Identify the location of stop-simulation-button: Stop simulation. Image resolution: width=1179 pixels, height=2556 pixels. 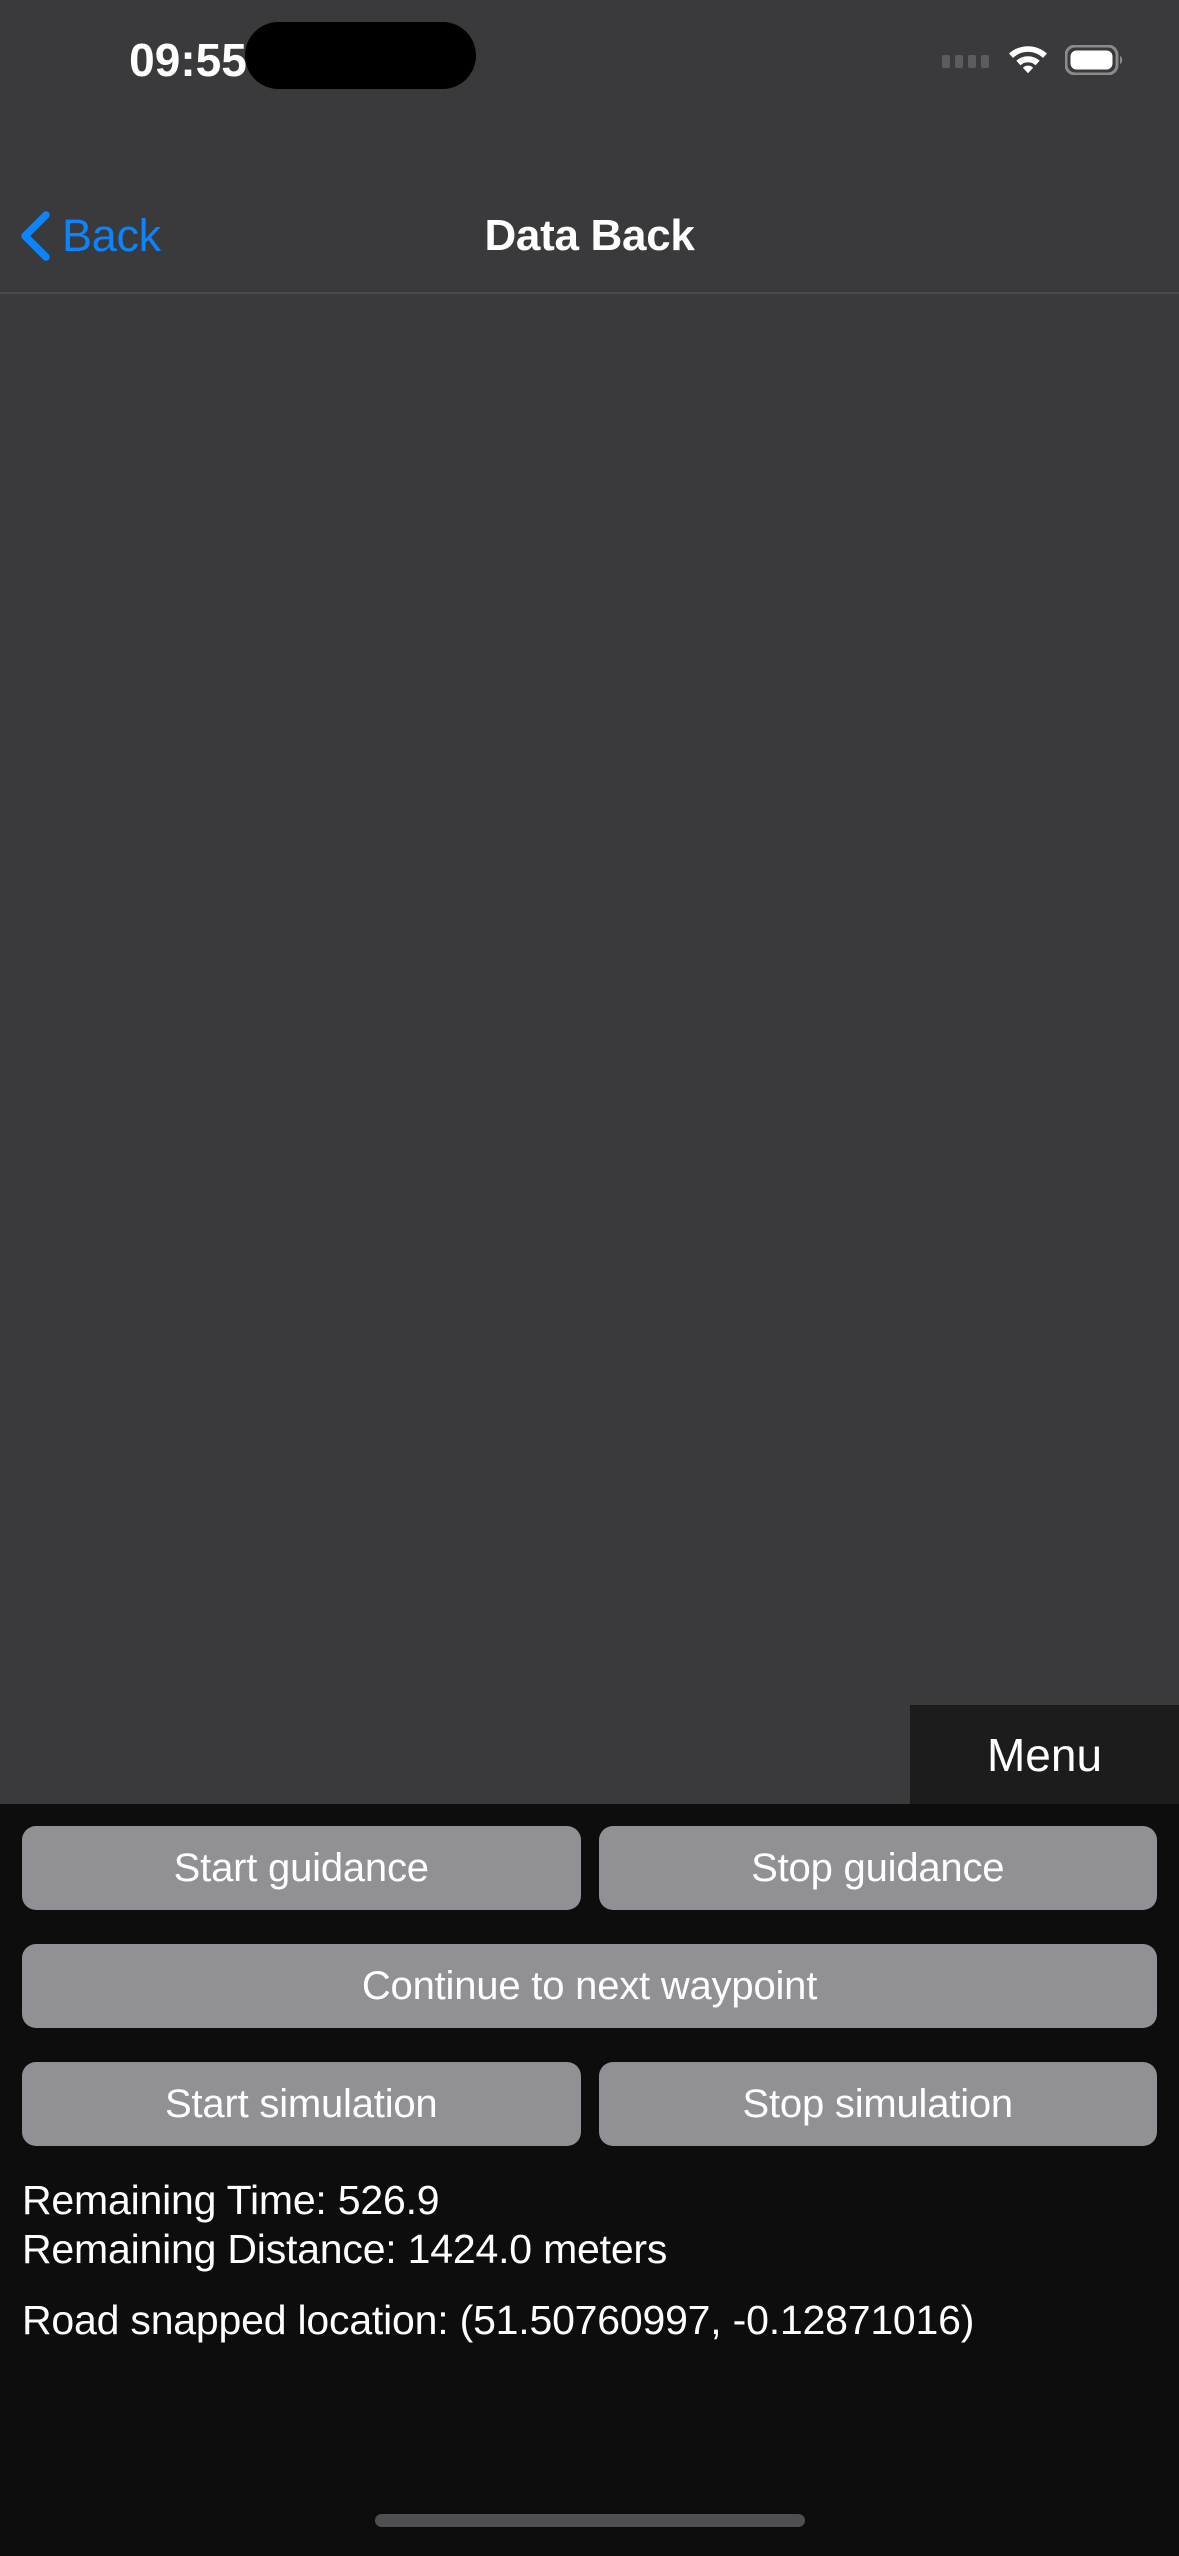
(877, 2104).